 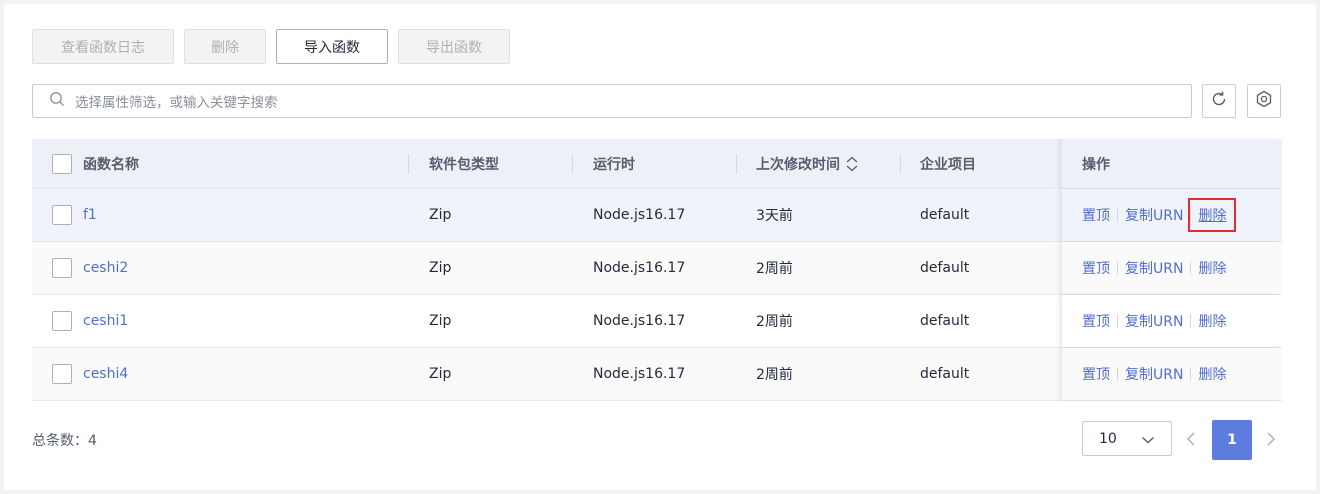 What do you see at coordinates (657, 164) in the screenshot?
I see `table-header: 函数名称 软件包类型 运行时 上次修改时间 企业项目 操作` at bounding box center [657, 164].